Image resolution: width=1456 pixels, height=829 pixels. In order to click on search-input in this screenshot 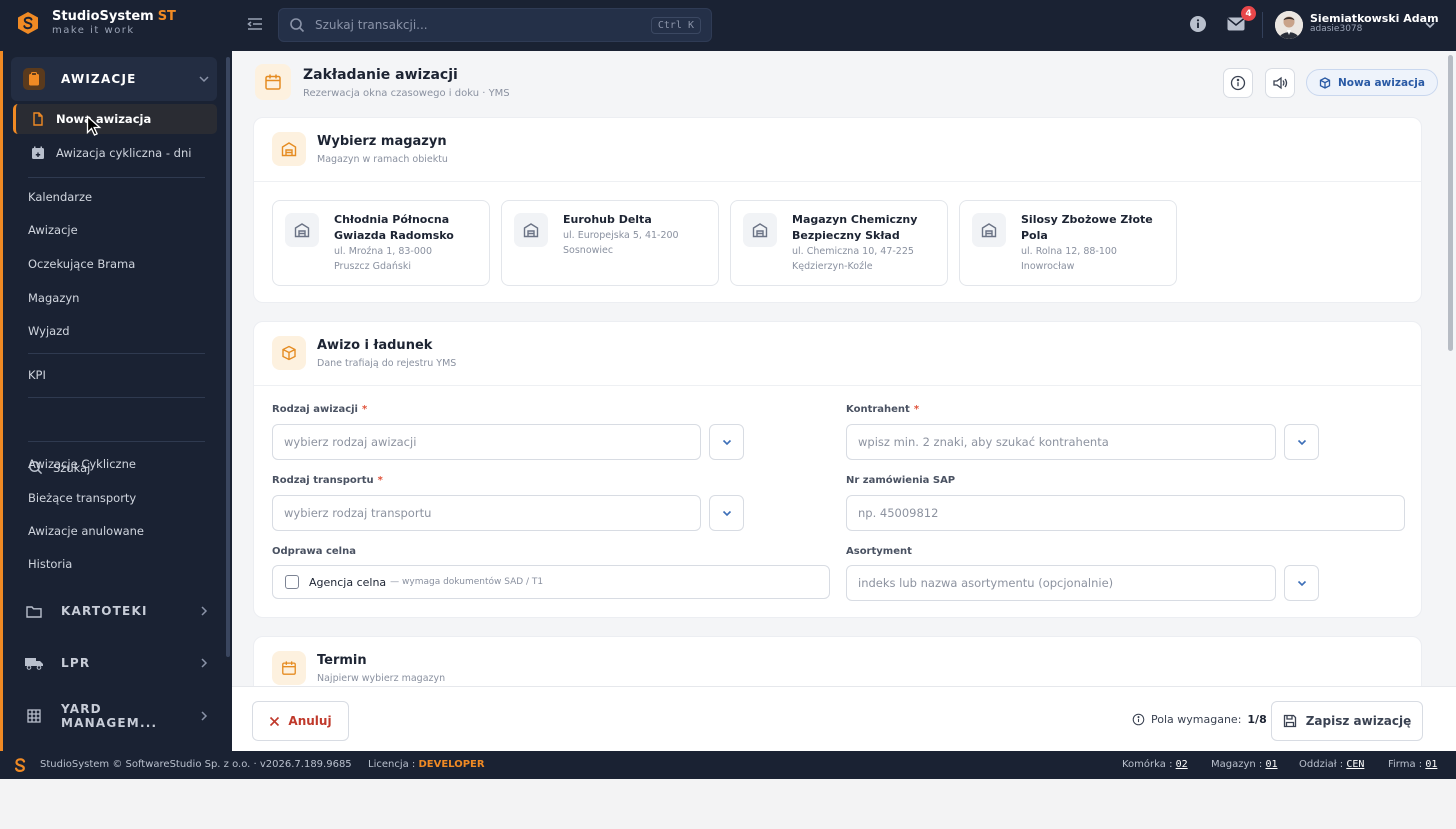, I will do `click(483, 25)`.